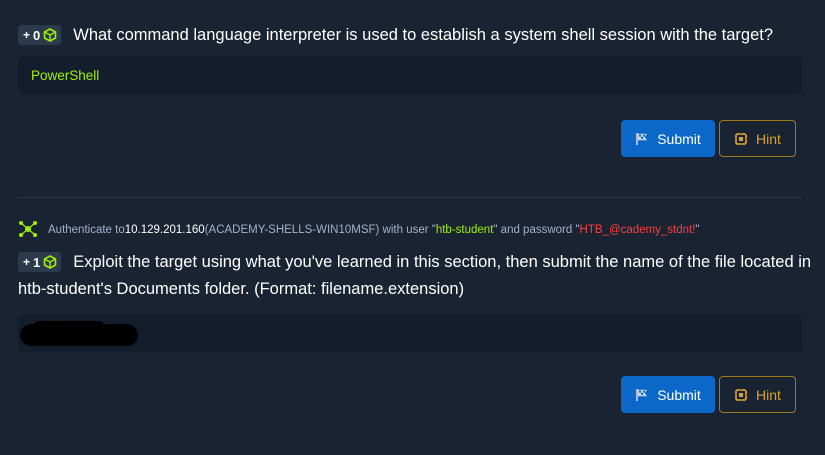  I want to click on auth-username: htb-student, so click(464, 230).